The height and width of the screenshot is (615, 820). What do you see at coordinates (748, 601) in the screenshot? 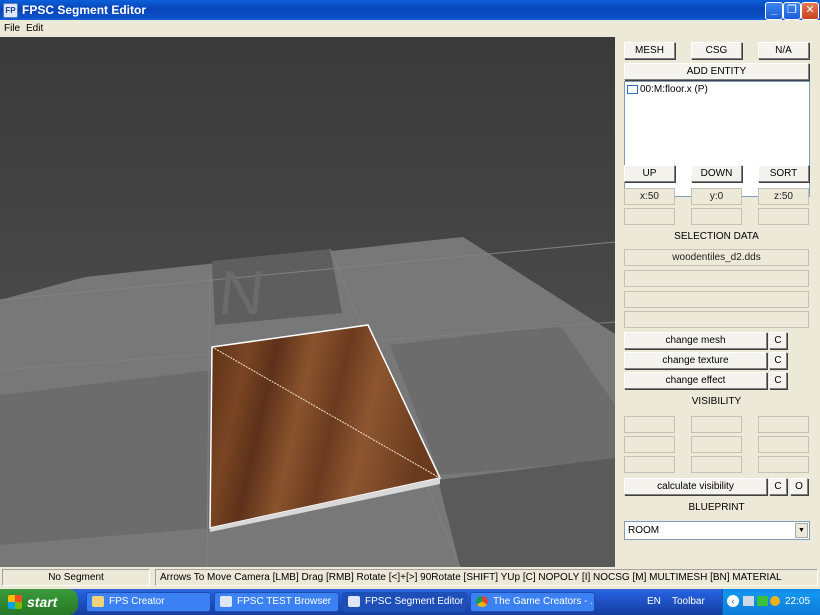
I see `monitor-icon` at bounding box center [748, 601].